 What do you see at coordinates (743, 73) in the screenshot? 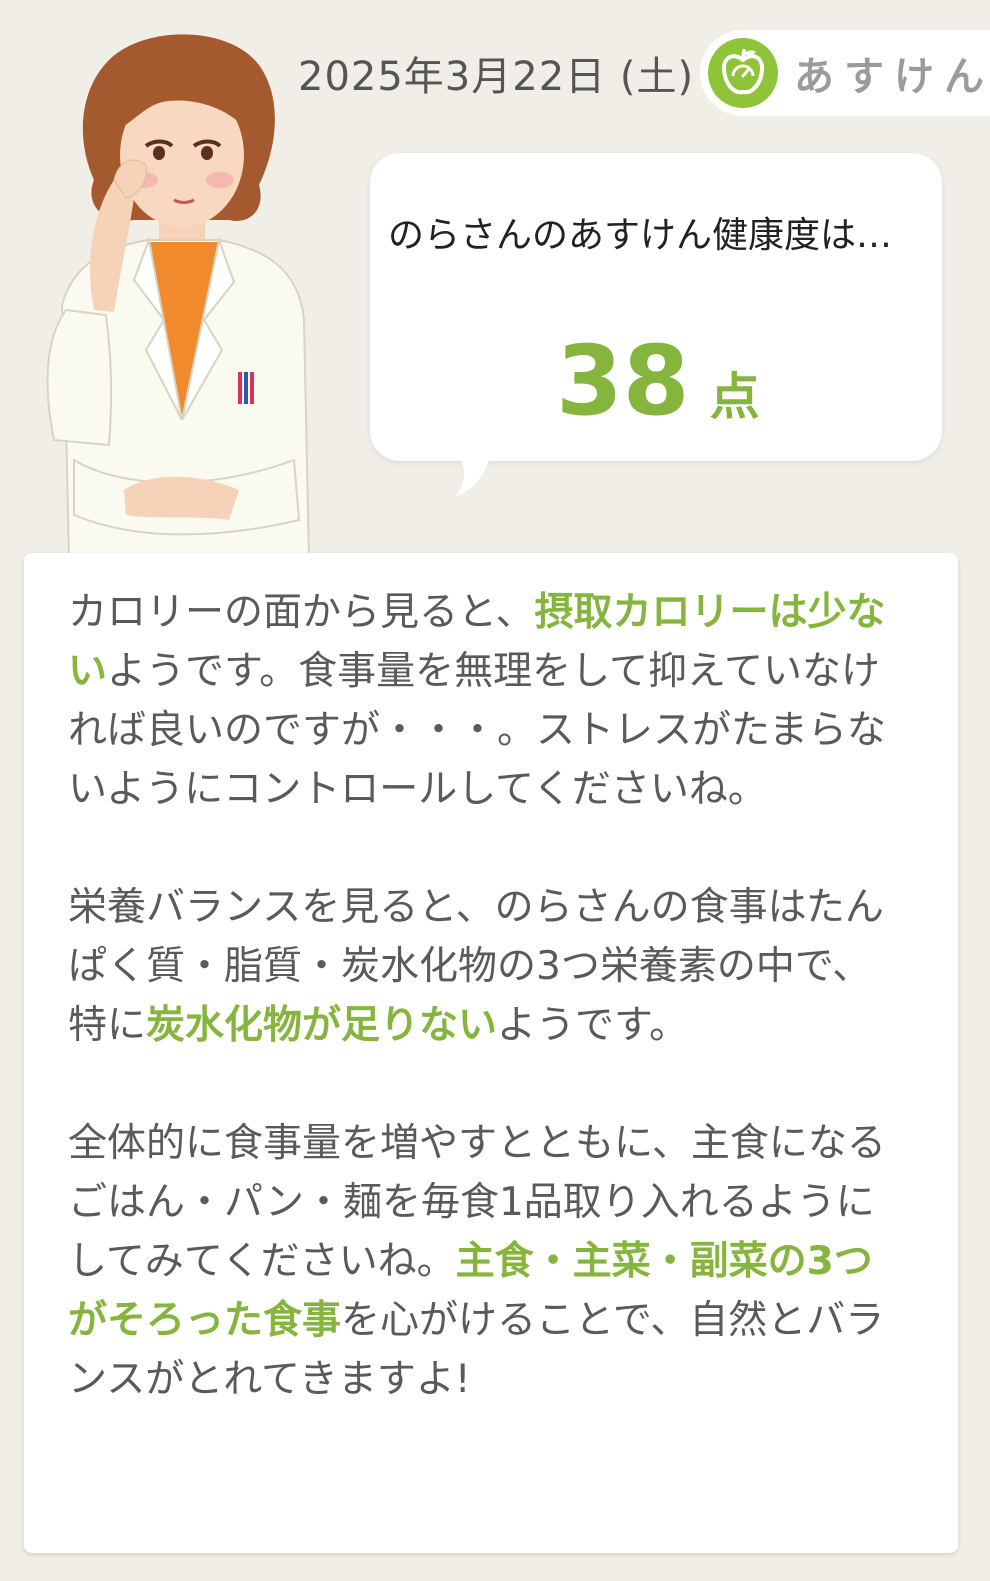
I see `apple-scale-icon` at bounding box center [743, 73].